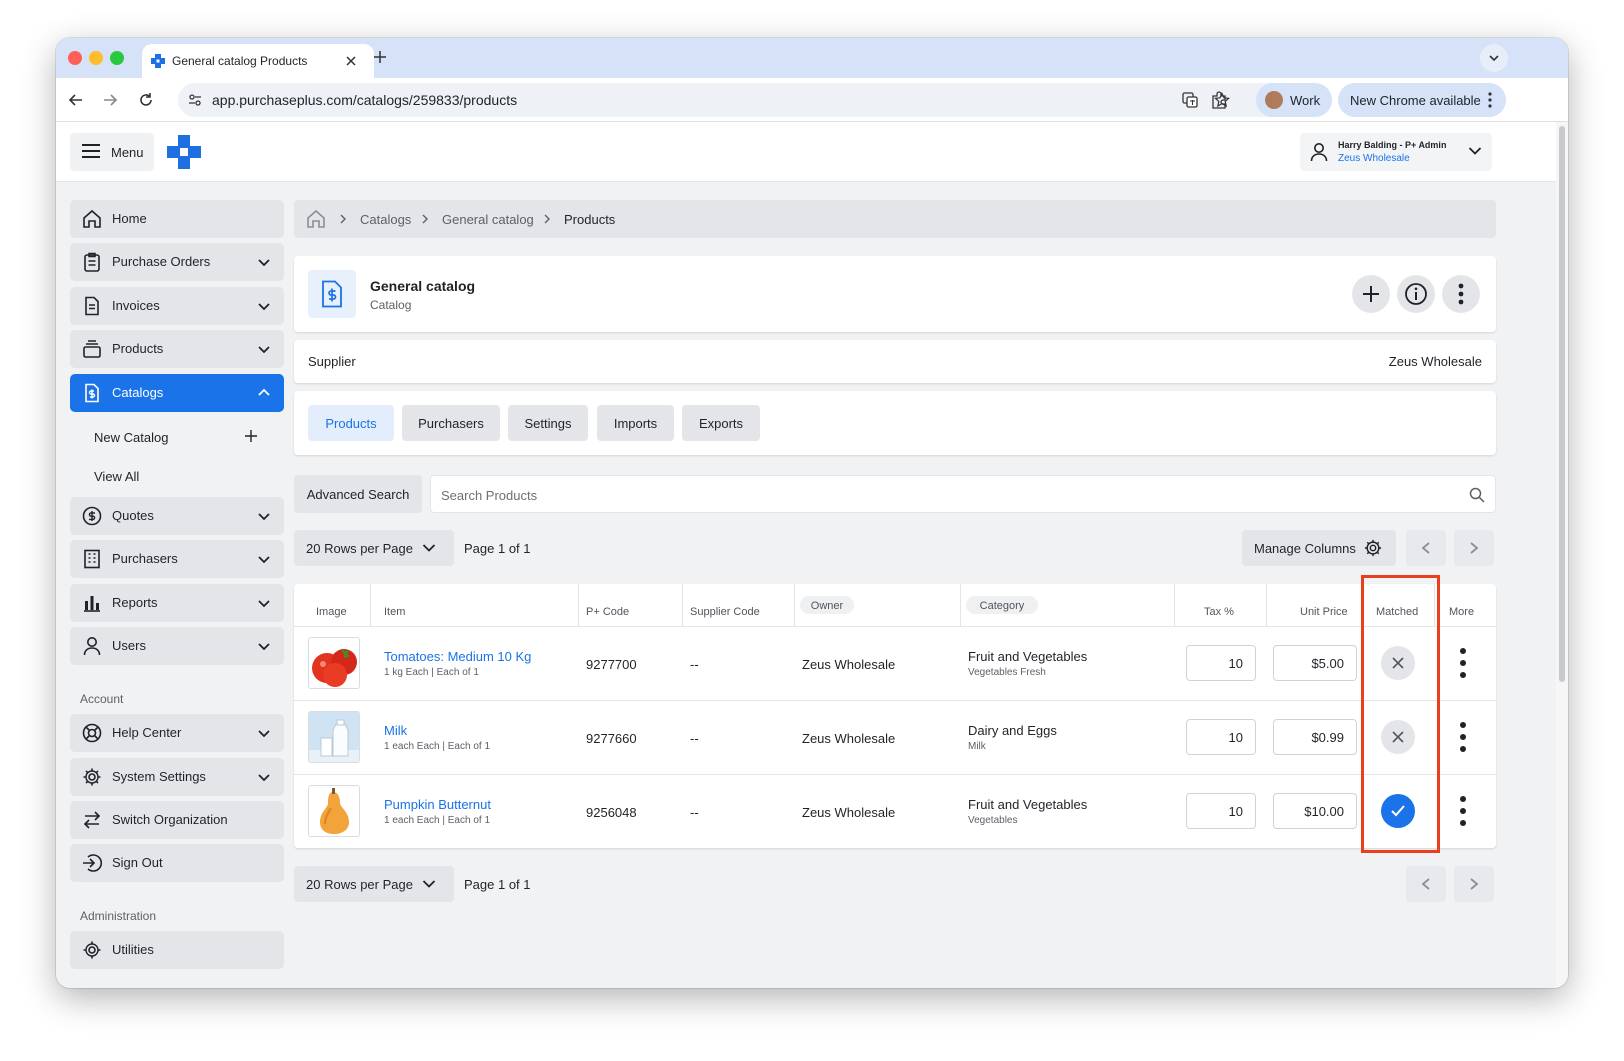  I want to click on unit-price-input: $0.99, so click(1315, 737).